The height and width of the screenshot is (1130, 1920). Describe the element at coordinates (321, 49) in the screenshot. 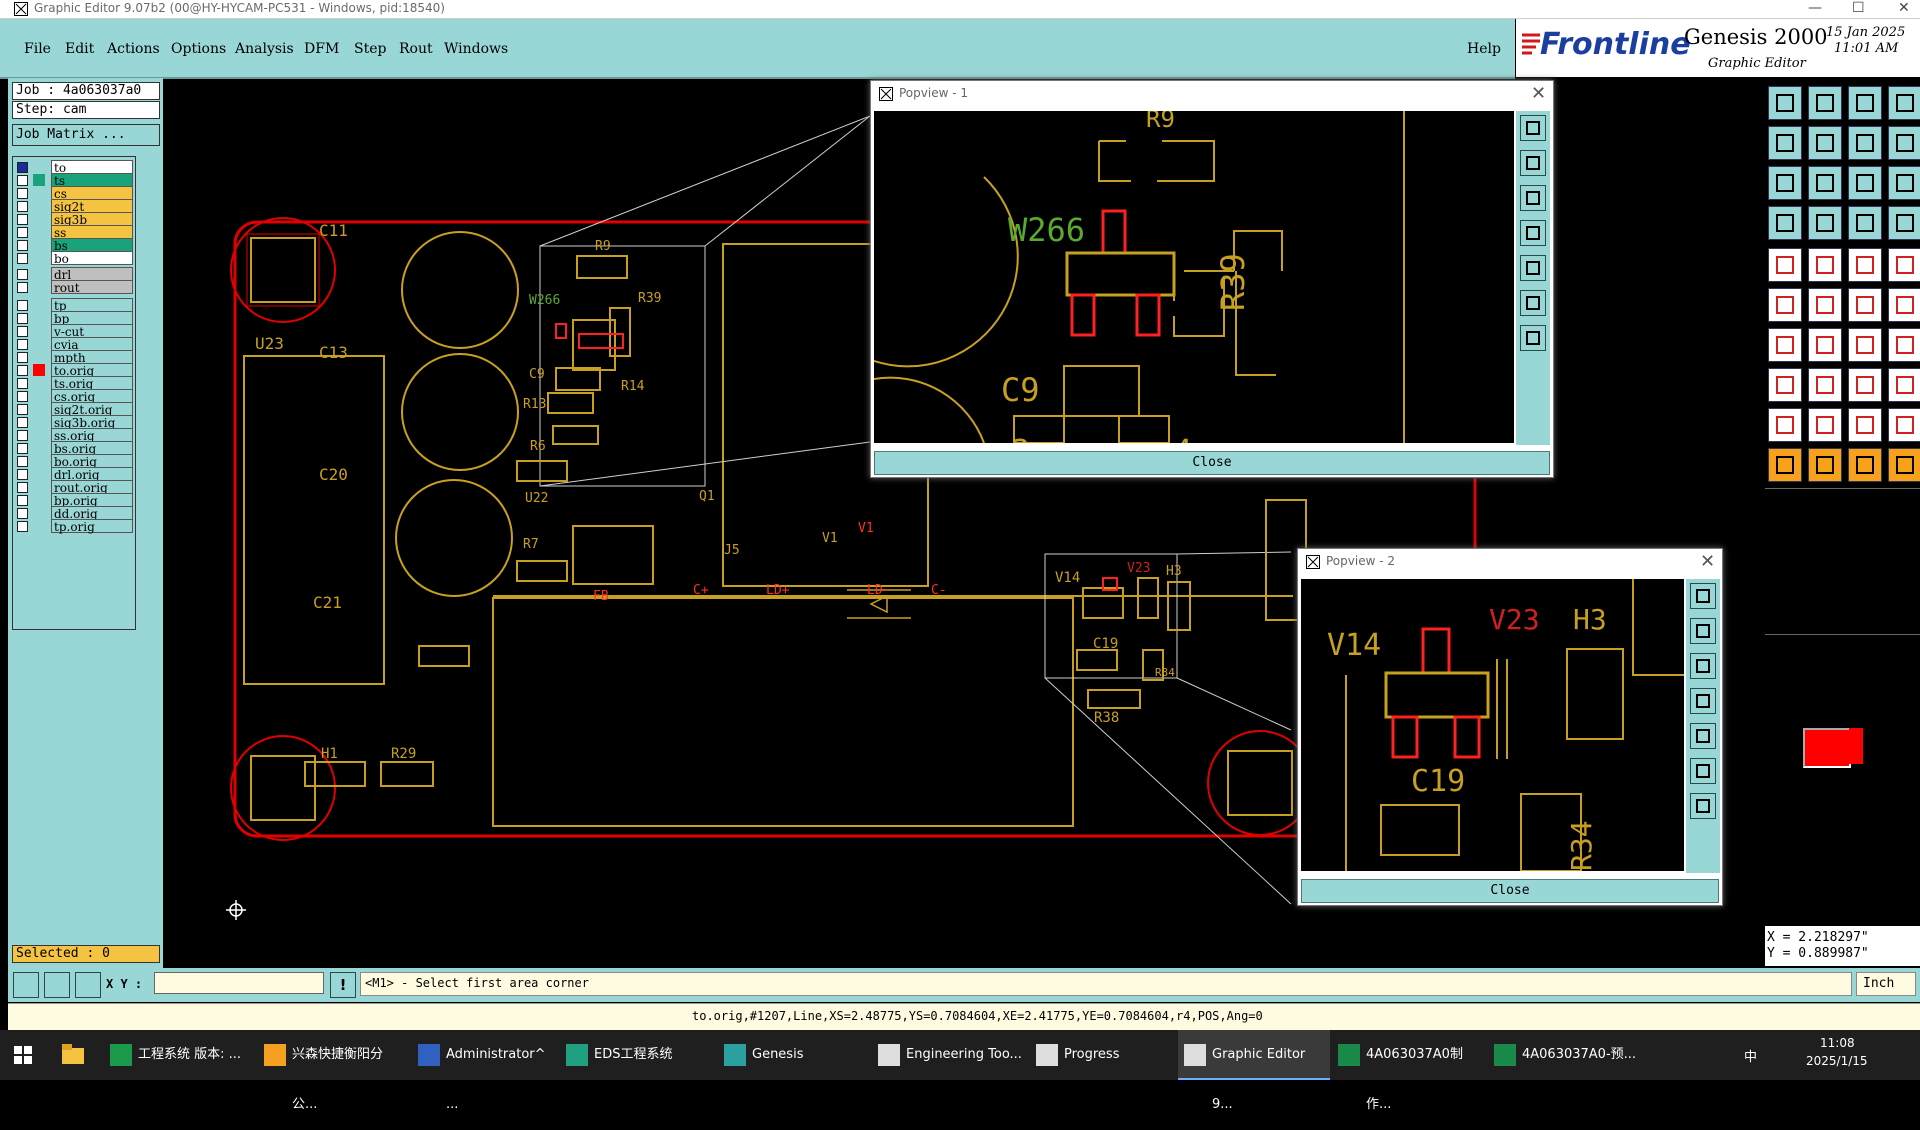

I see `menu-dfm: DFM` at that location.